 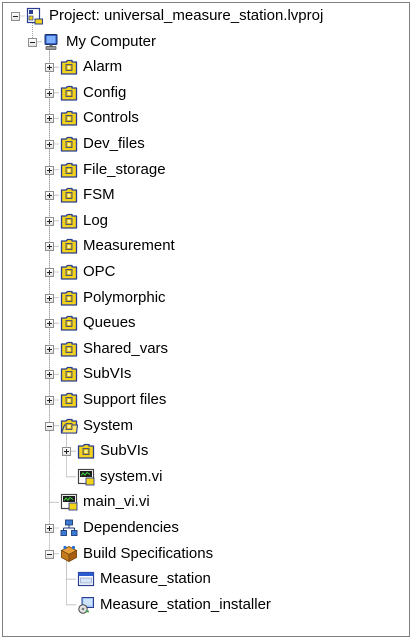 What do you see at coordinates (205, 42) in the screenshot?
I see `tree-item-my-computer: My Computer` at bounding box center [205, 42].